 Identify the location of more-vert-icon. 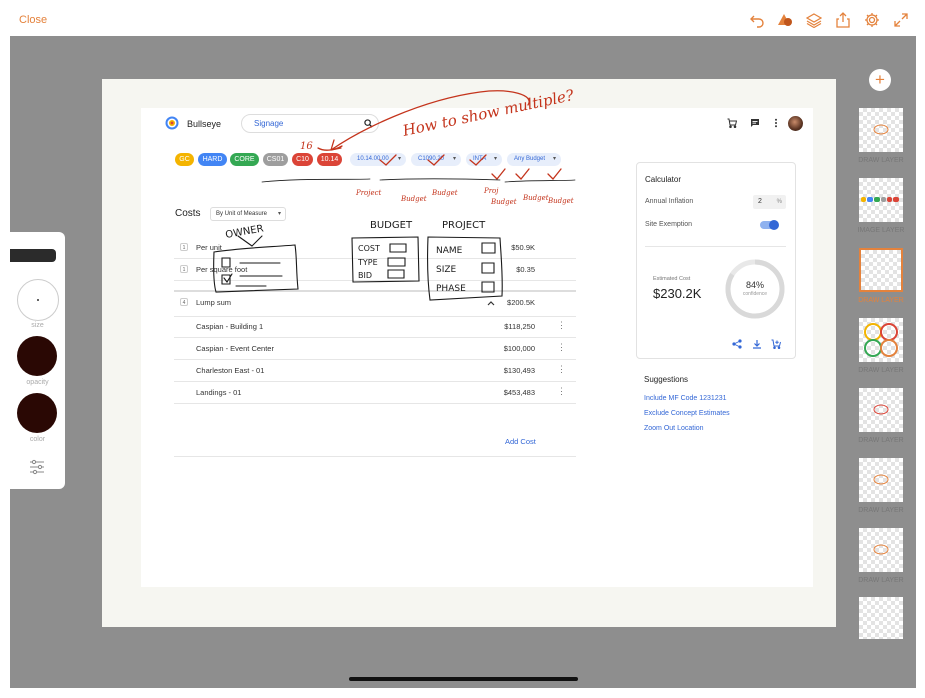
(776, 123).